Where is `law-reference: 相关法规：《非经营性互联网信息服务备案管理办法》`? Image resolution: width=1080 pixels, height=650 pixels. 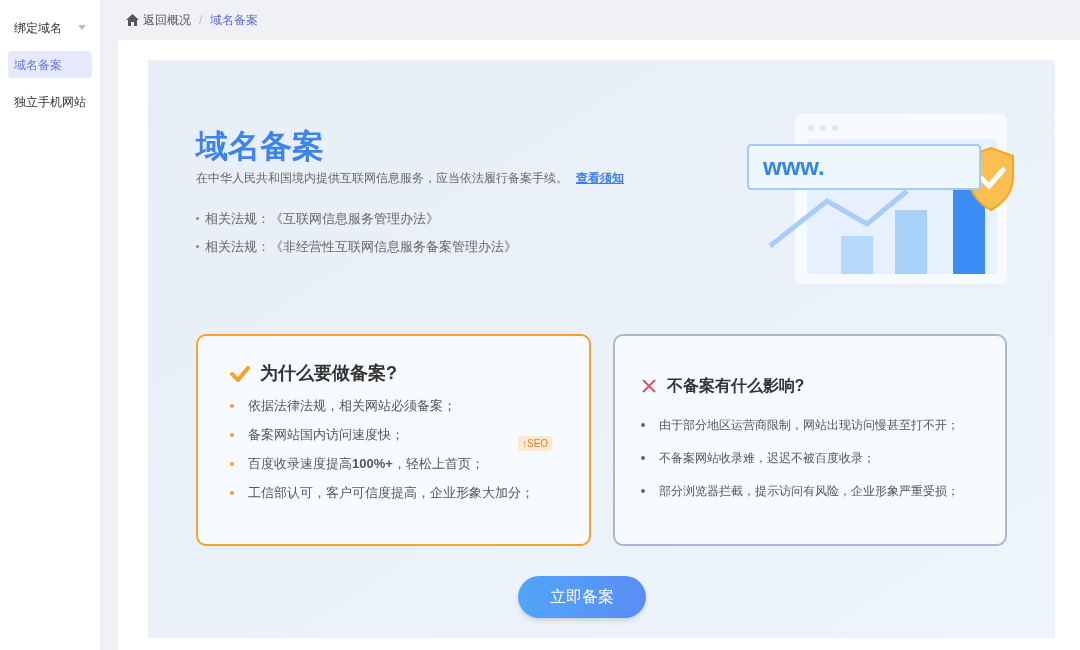
law-reference: 相关法规：《非经营性互联网信息服务备案管理办法》 is located at coordinates (361, 246).